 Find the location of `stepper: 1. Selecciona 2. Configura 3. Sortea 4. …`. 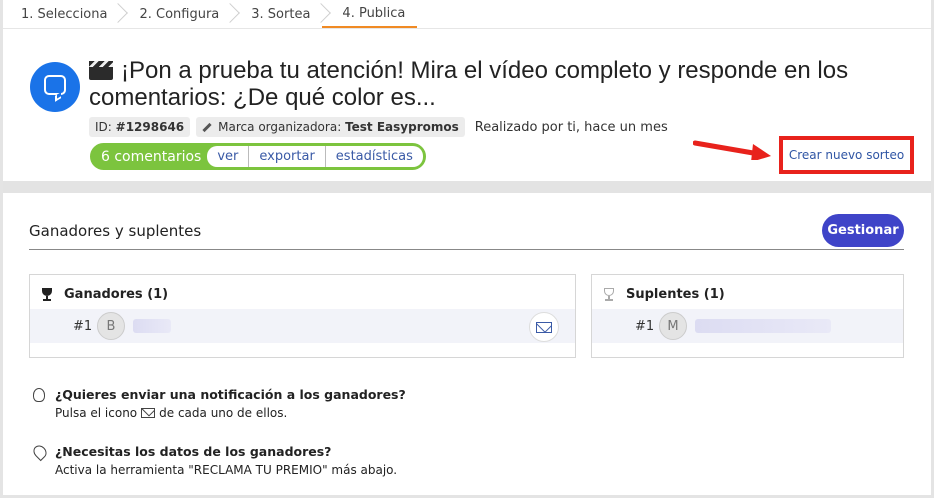

stepper: 1. Selecciona 2. Configura 3. Sortea 4. … is located at coordinates (210, 14).